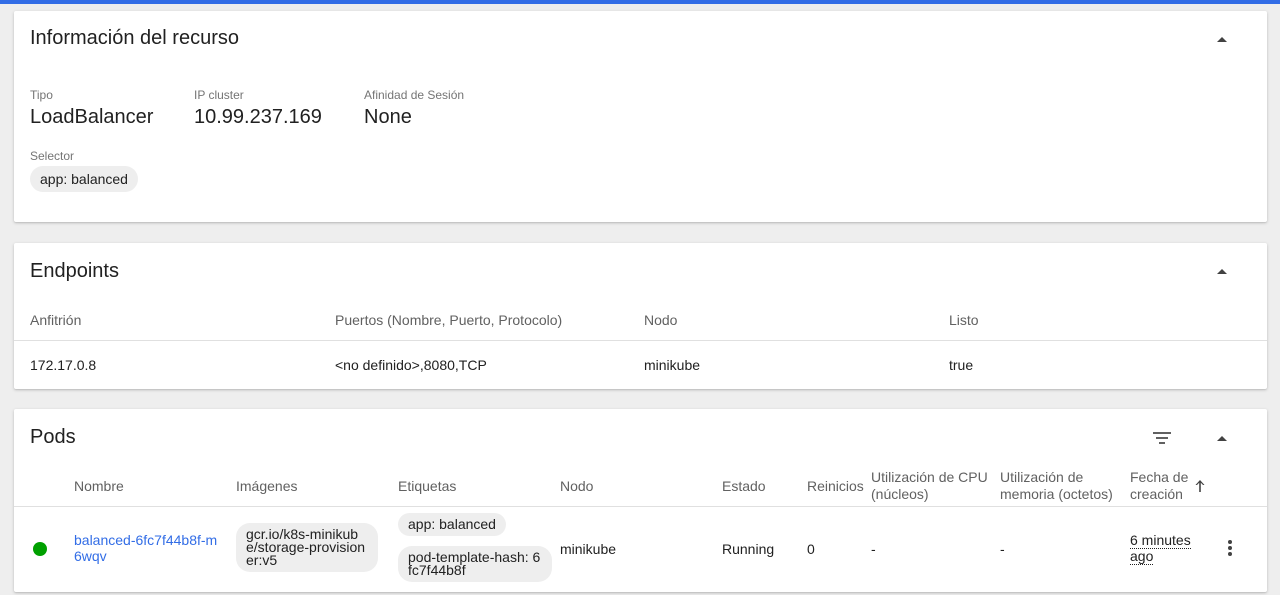  What do you see at coordinates (53, 437) in the screenshot?
I see `card-title: Pods` at bounding box center [53, 437].